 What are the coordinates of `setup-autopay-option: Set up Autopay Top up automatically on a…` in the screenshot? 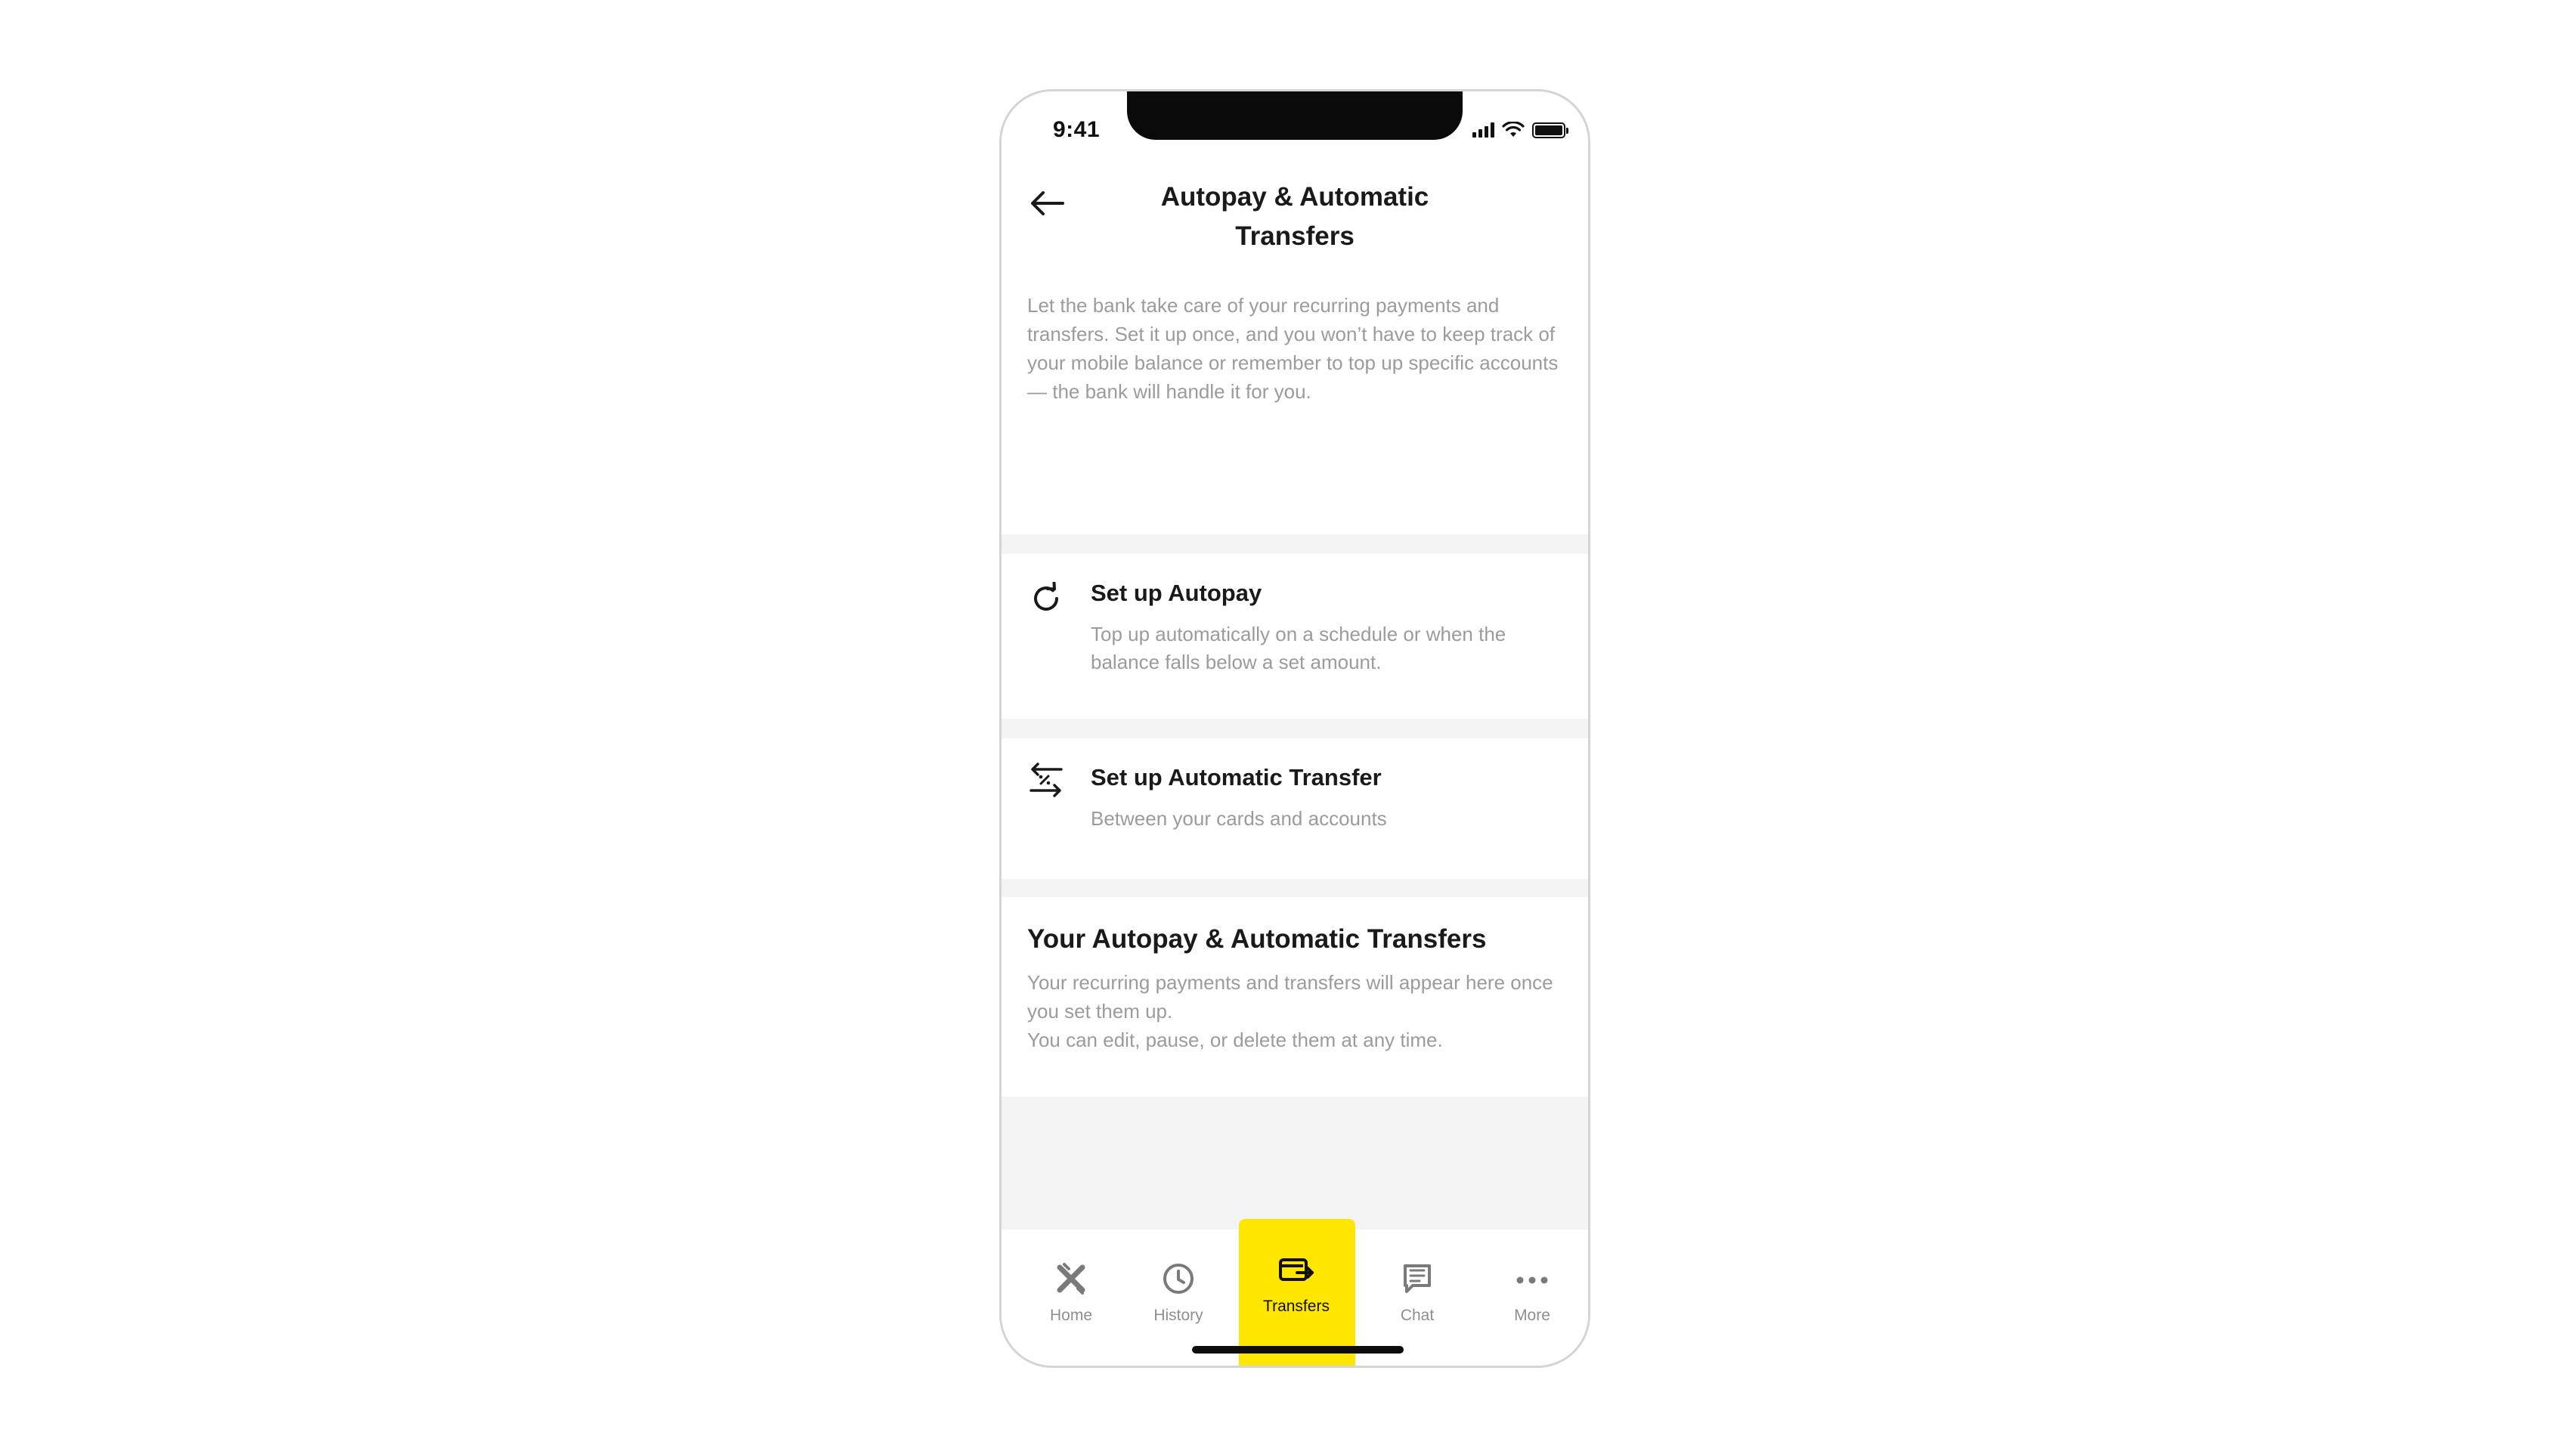 It's located at (1295, 636).